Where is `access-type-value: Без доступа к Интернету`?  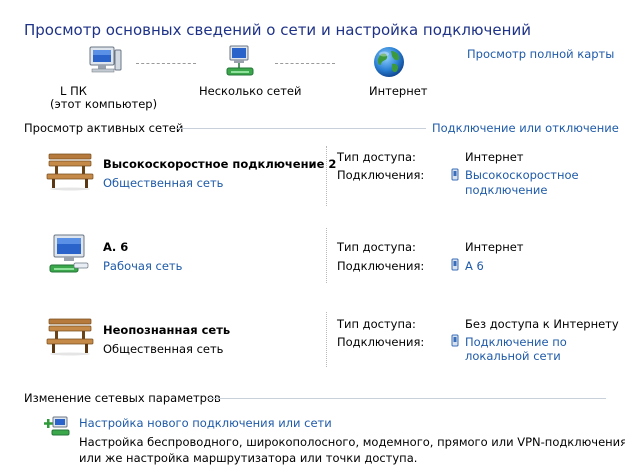
access-type-value: Без доступа к Интернету is located at coordinates (542, 324).